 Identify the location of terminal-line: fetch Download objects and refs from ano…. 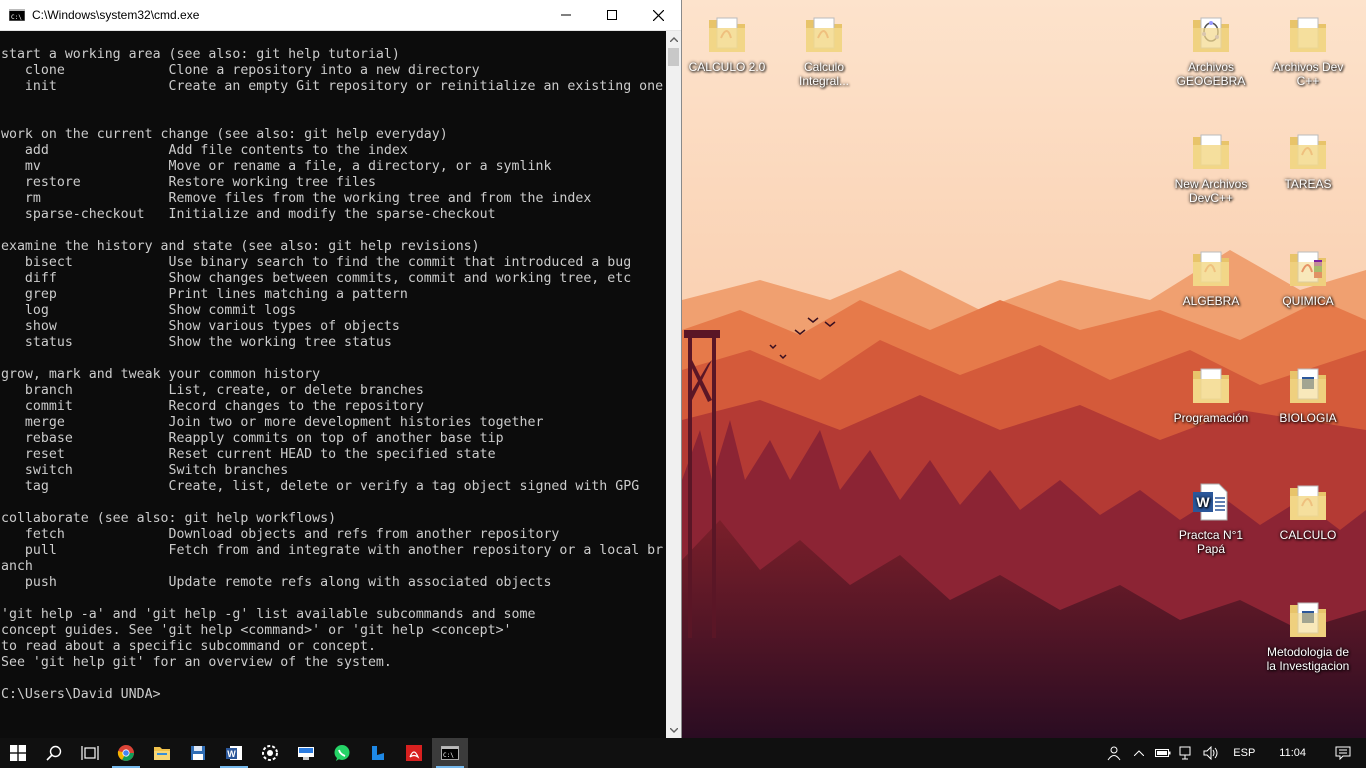
(280, 534).